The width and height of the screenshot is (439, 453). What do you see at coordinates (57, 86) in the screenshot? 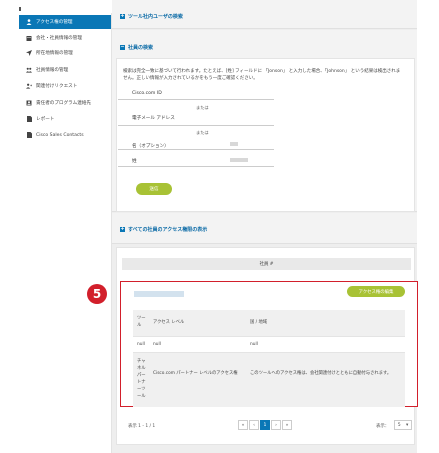
I see `sidebar-item-label: 関連付けリクエスト` at bounding box center [57, 86].